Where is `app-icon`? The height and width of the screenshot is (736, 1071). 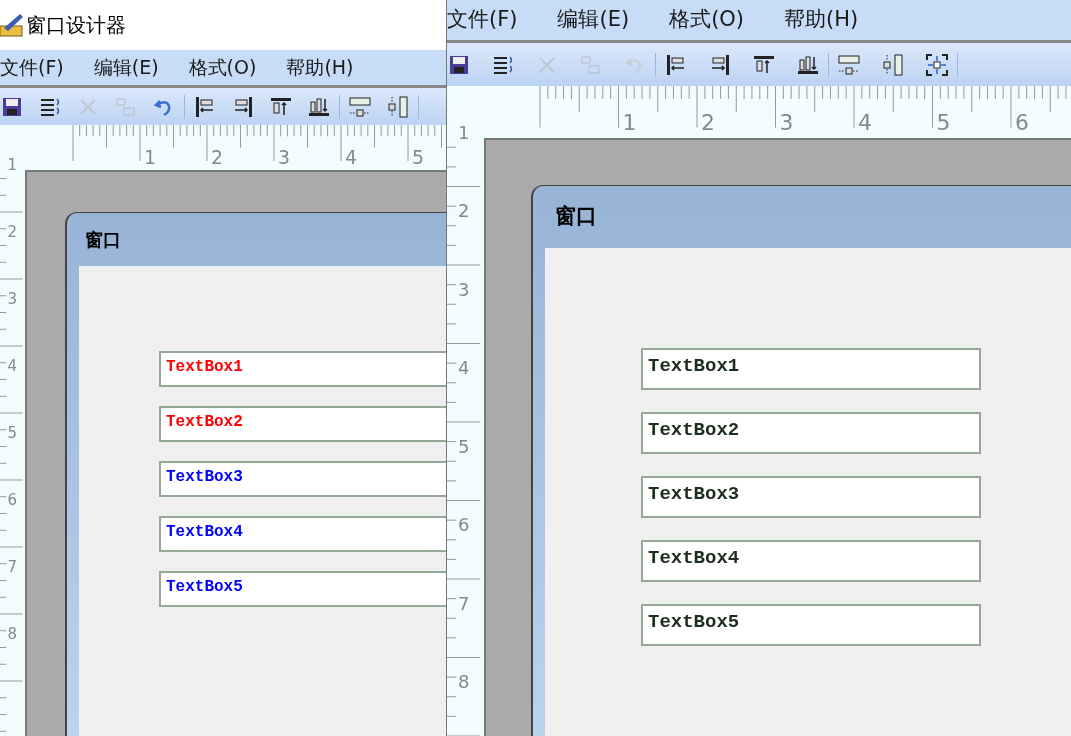
app-icon is located at coordinates (12, 25).